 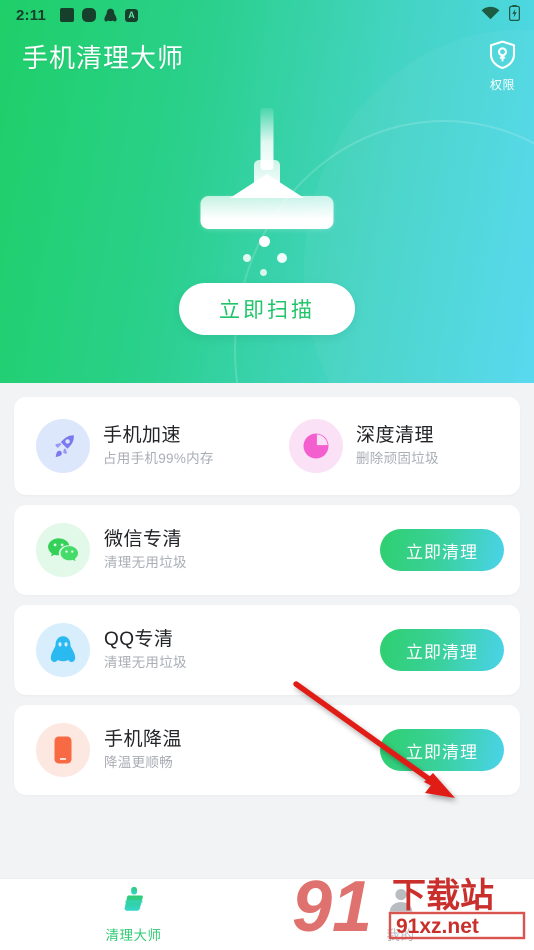 I want to click on quick-action-deep-clean-text: 深度清理 删除顽固垃圾, so click(x=397, y=446).